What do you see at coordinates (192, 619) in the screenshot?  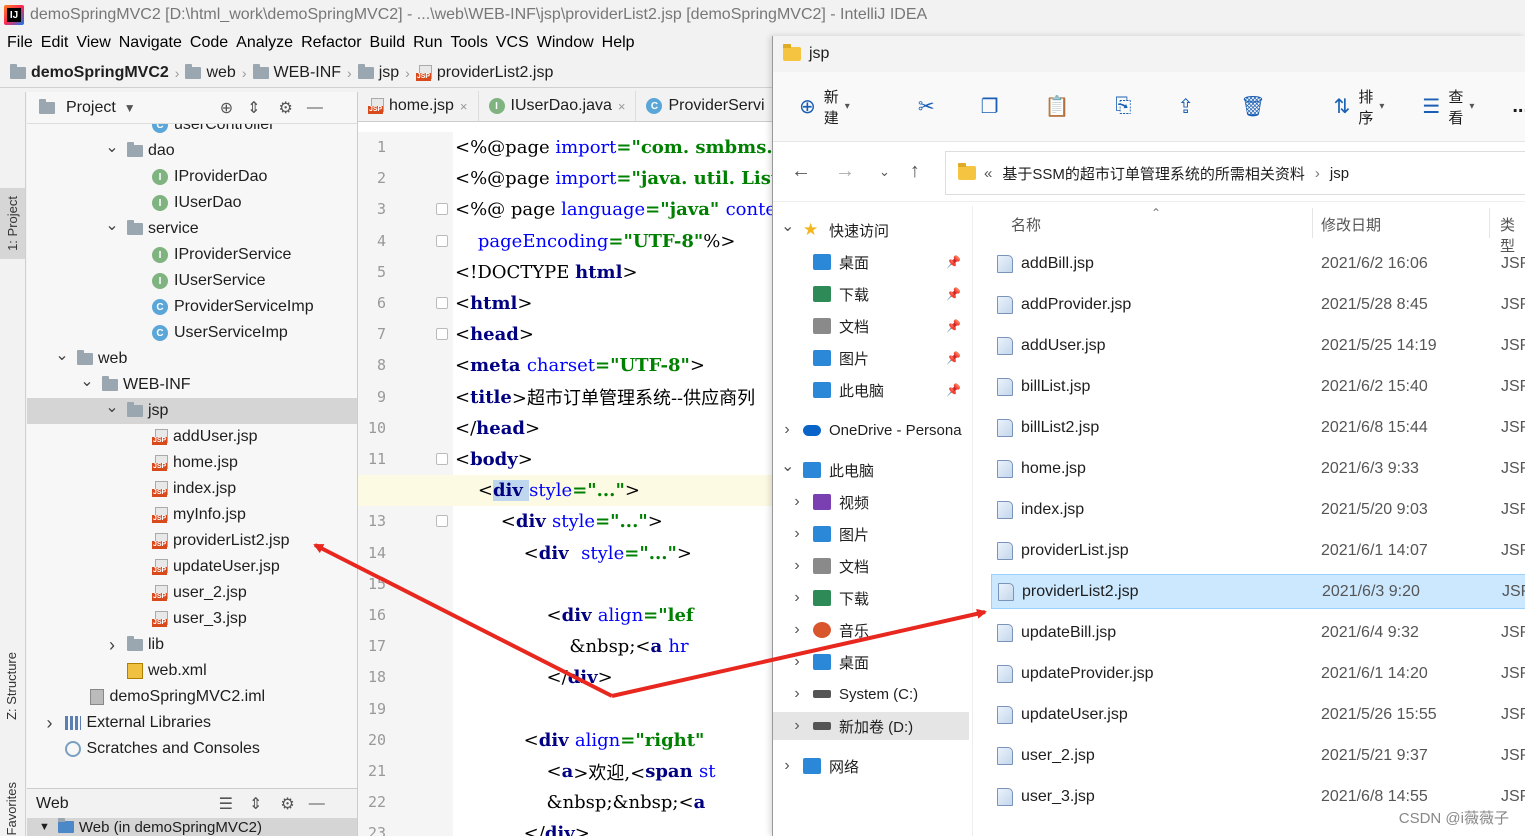 I see `tree-item: user_3.jsp` at bounding box center [192, 619].